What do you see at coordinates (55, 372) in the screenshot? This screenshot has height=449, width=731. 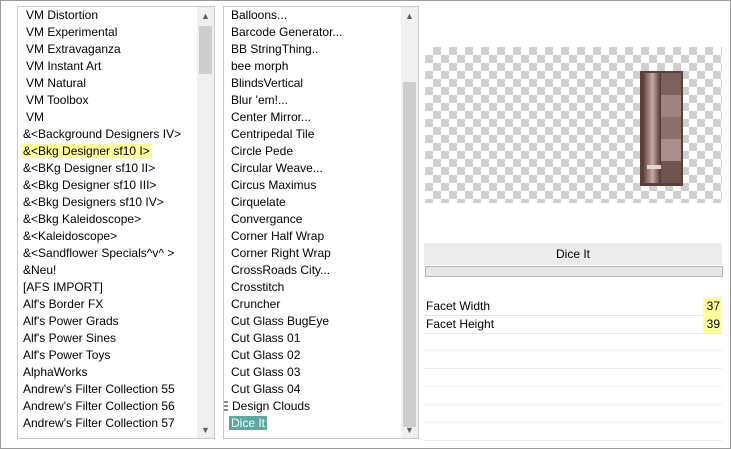 I see `category-label: AlphaWorks` at bounding box center [55, 372].